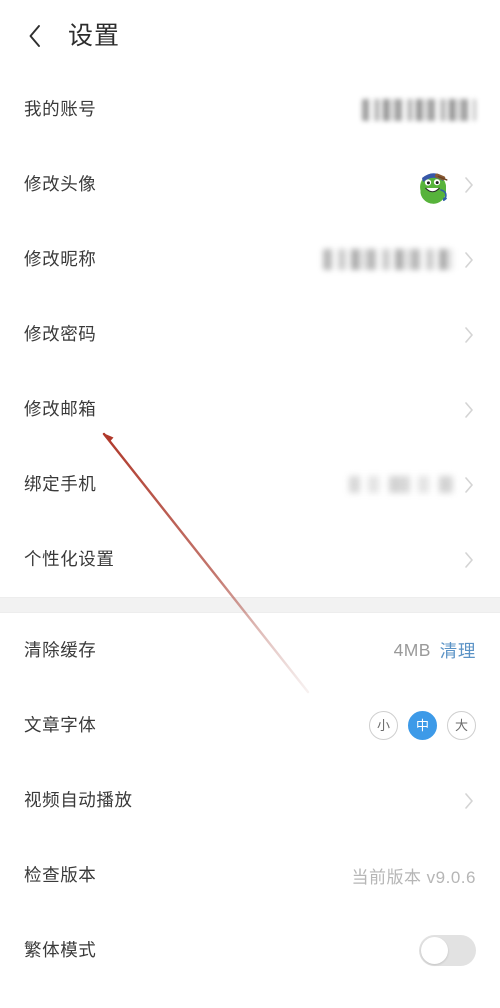  I want to click on back-button, so click(35, 36).